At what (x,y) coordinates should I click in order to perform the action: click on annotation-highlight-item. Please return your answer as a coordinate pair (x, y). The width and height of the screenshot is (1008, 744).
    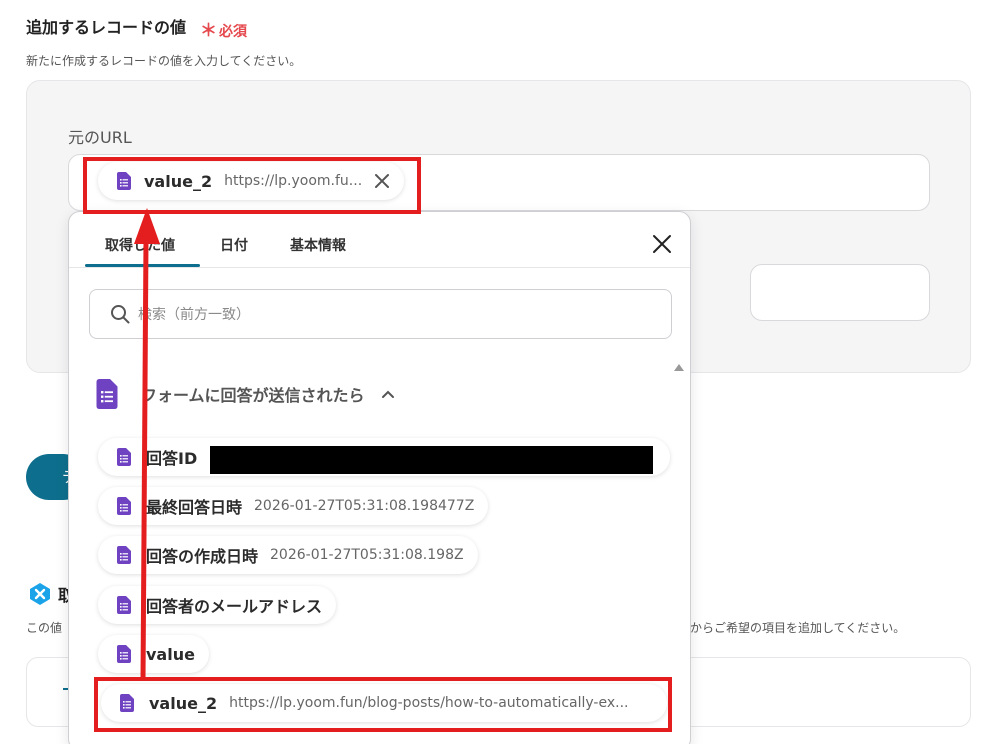
    Looking at the image, I should click on (383, 704).